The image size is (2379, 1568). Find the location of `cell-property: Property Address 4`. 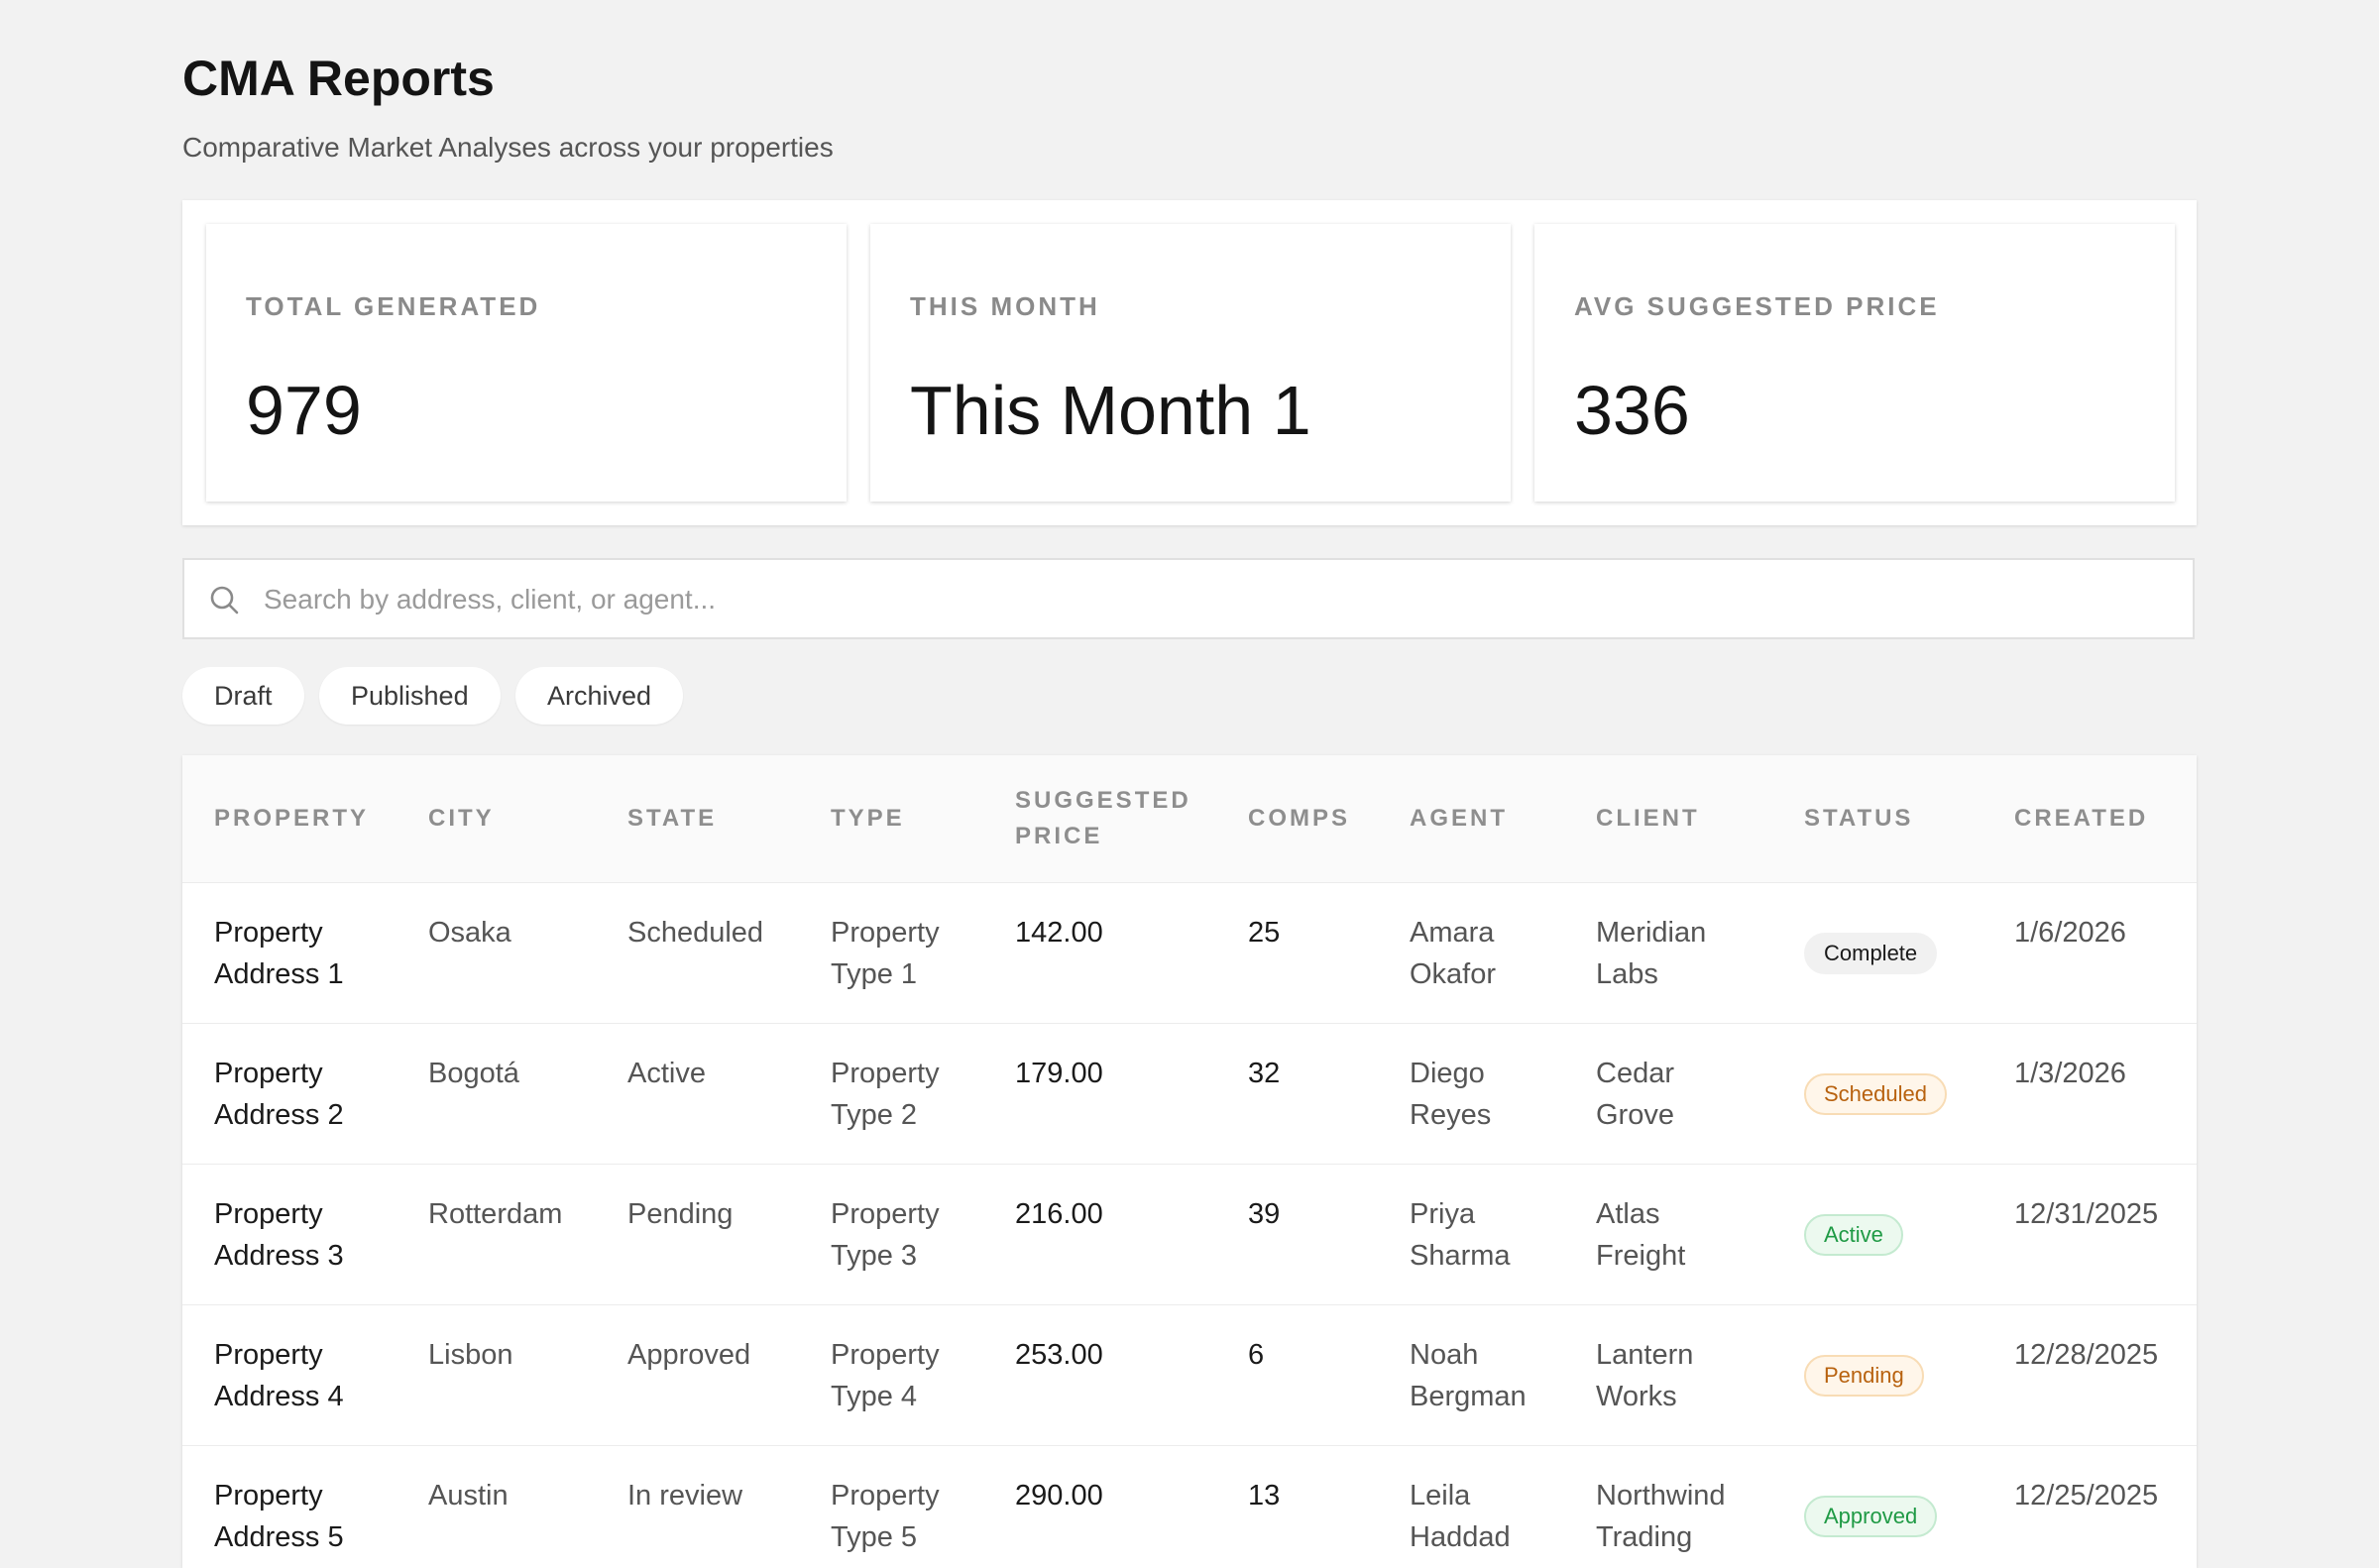

cell-property: Property Address 4 is located at coordinates (279, 1375).